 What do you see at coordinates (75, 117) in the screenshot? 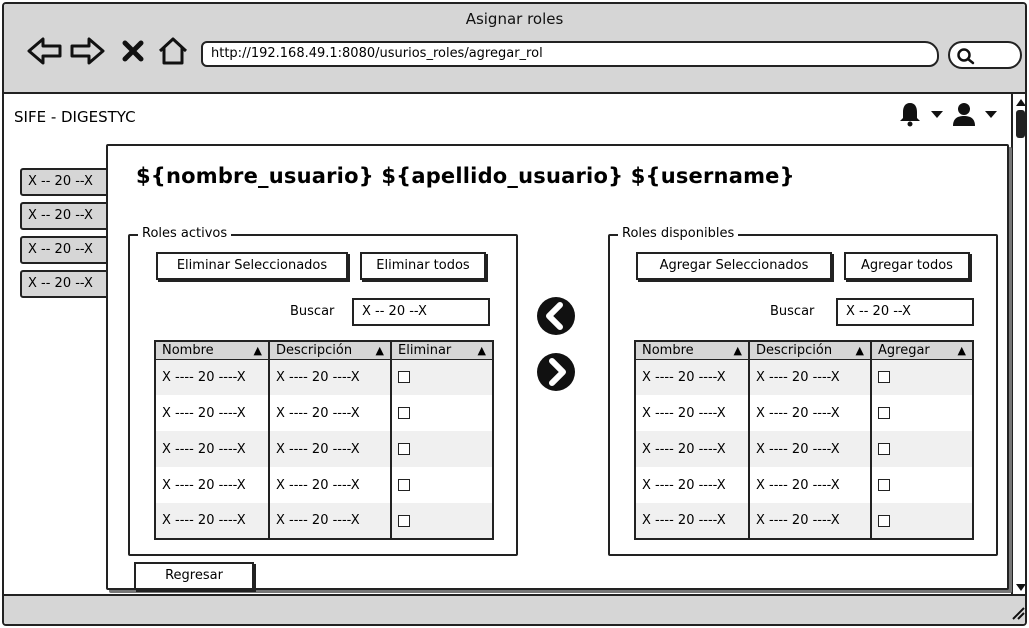
I see `app-name: SIFE - DIGESTYC` at bounding box center [75, 117].